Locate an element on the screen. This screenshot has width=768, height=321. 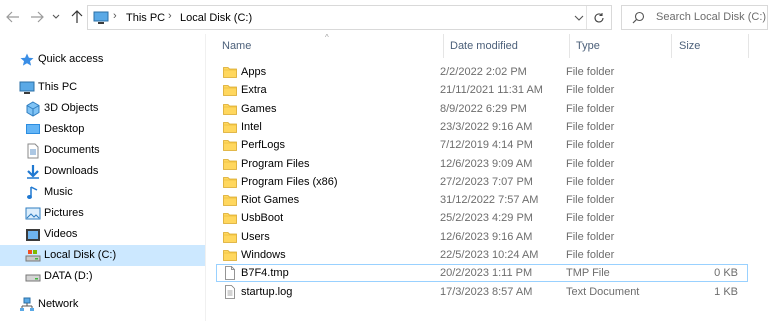
nav-item-network: Network is located at coordinates (102, 304).